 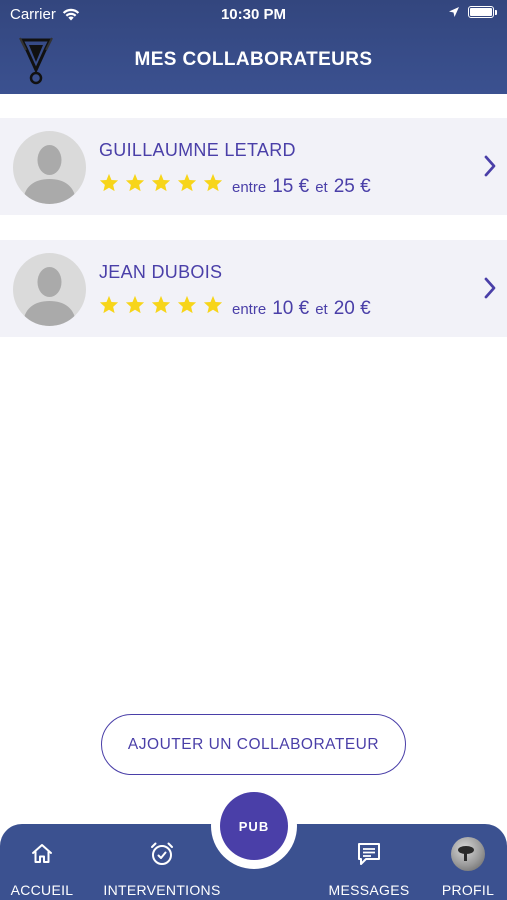 What do you see at coordinates (42, 890) in the screenshot?
I see `tab-home-label: ACCUEIL` at bounding box center [42, 890].